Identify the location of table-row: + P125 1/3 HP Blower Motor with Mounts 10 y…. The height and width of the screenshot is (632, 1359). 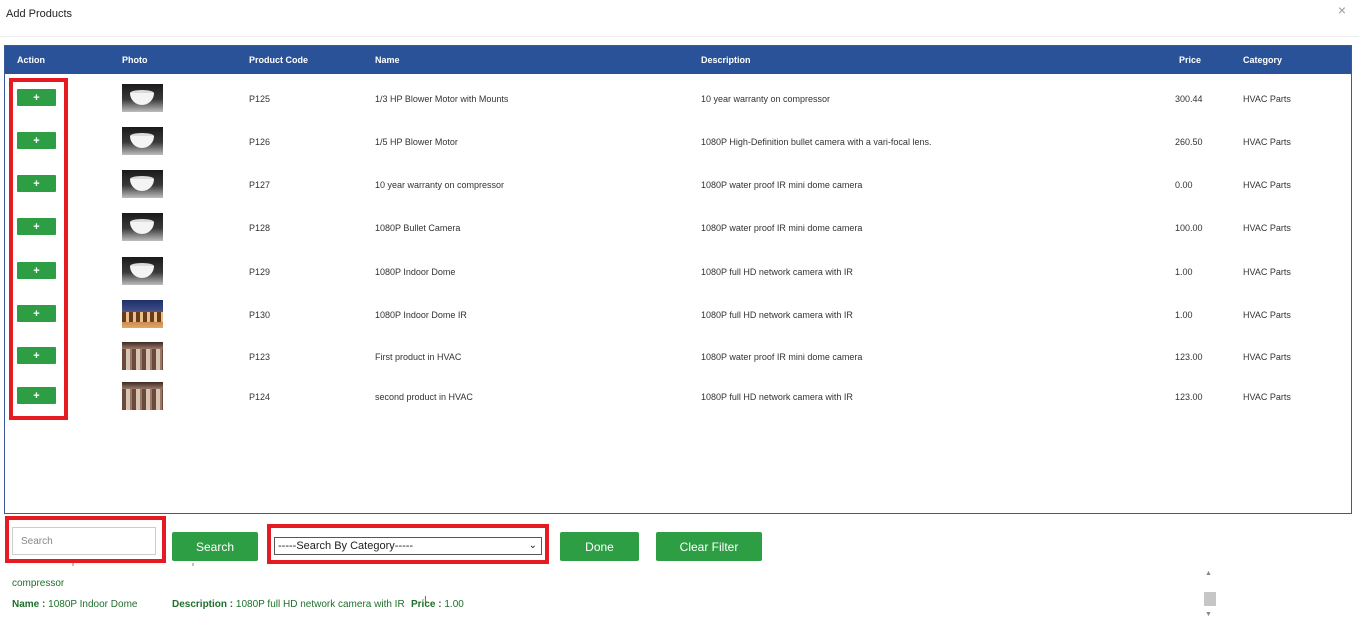
(678, 98).